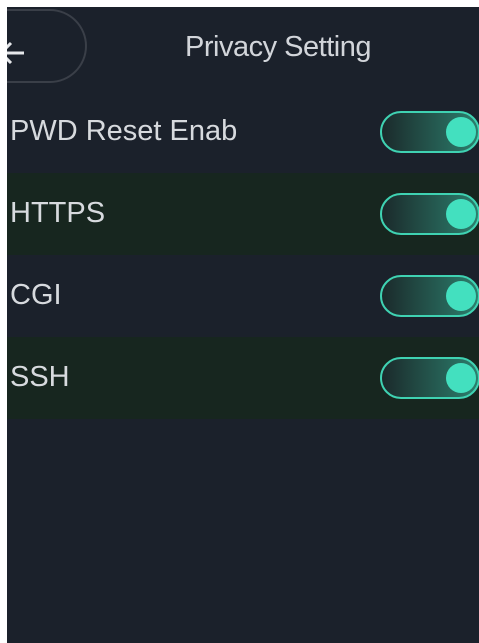 Image resolution: width=479 pixels, height=643 pixels. I want to click on setting-row-https: HTTPS, so click(243, 214).